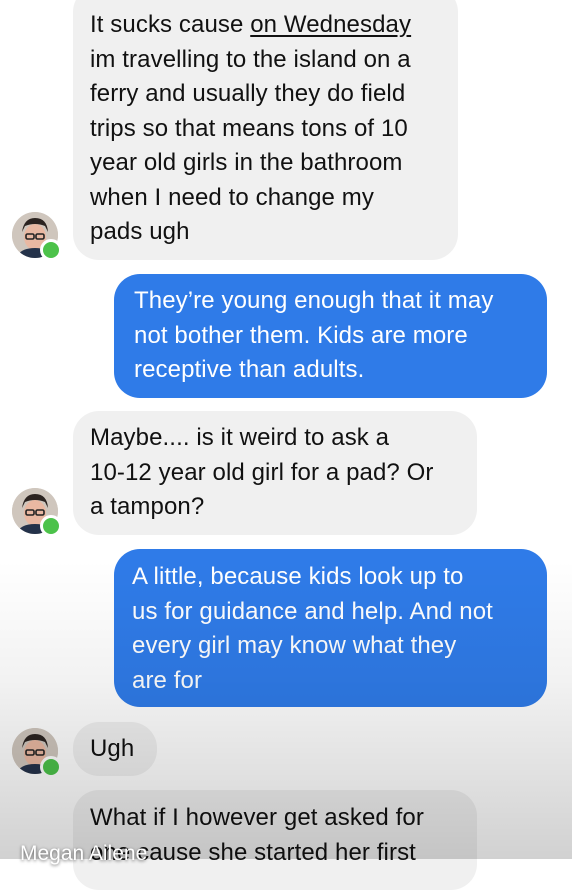 This screenshot has height=890, width=572. I want to click on received-message: Ugh, so click(115, 749).